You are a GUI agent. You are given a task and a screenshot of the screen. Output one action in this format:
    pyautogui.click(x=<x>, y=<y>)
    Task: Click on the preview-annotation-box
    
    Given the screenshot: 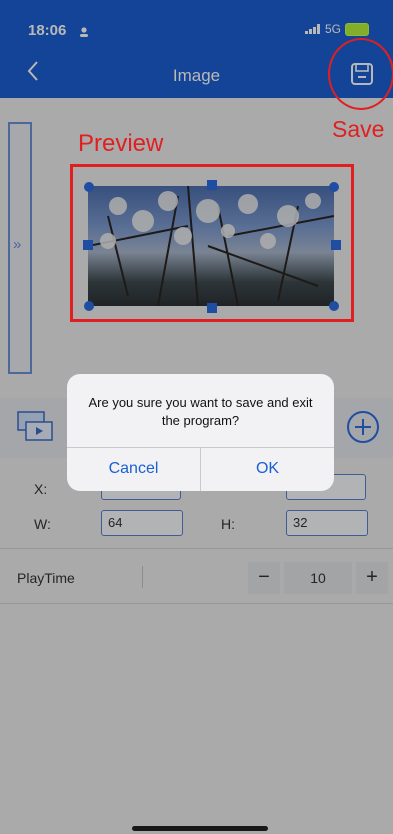 What is the action you would take?
    pyautogui.click(x=212, y=243)
    